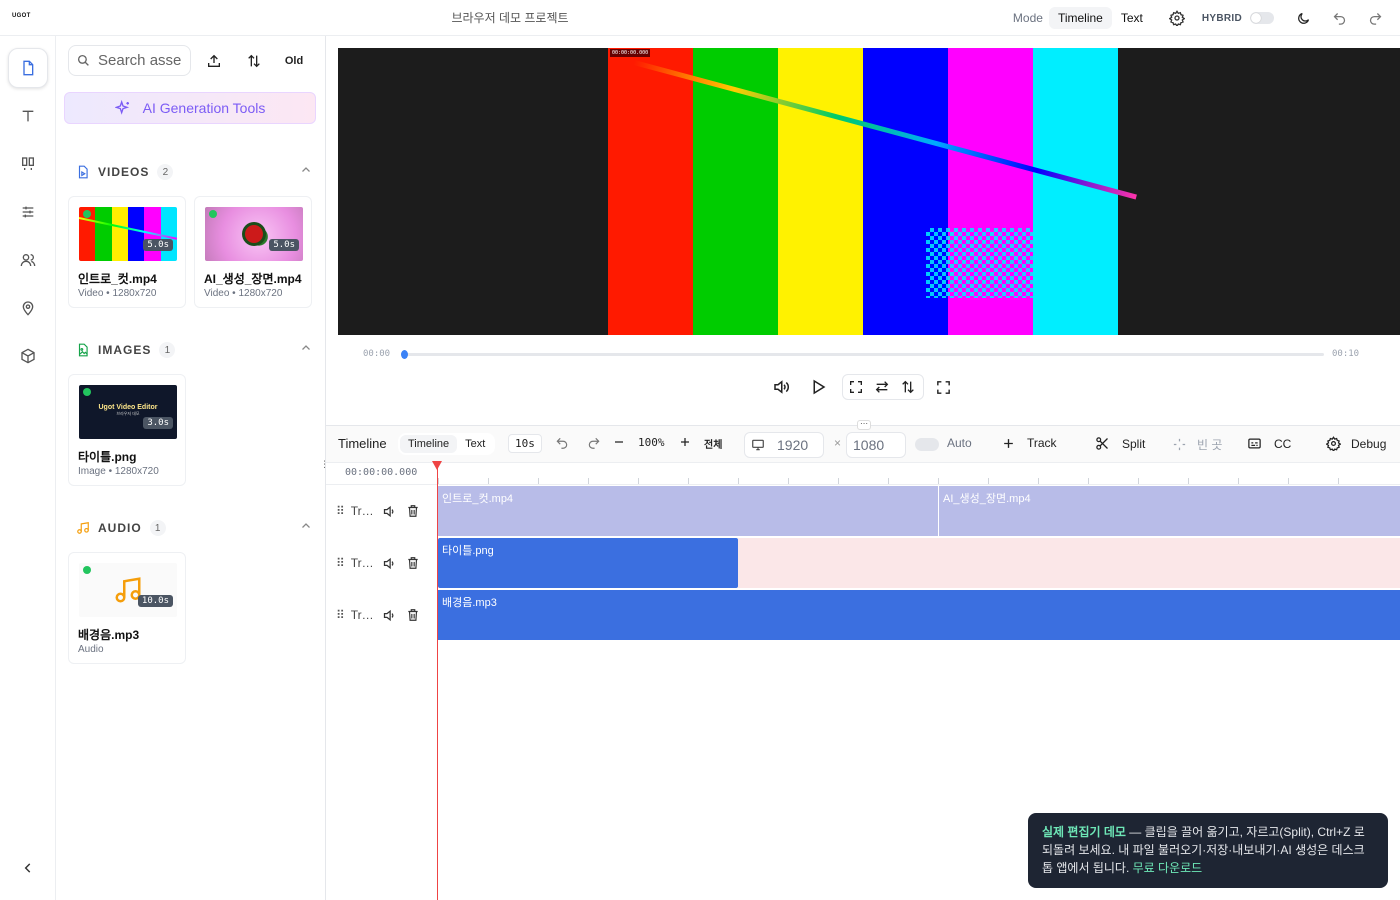  I want to click on zoom-level: 100%, so click(651, 442).